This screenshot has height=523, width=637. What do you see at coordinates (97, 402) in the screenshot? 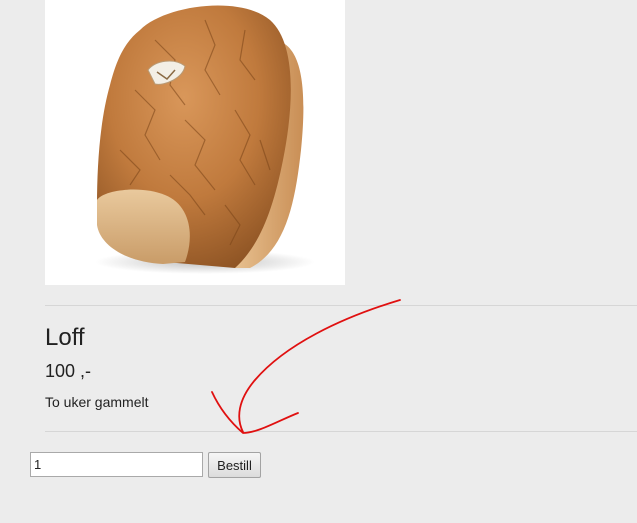
I see `product-description: To uker gammelt` at bounding box center [97, 402].